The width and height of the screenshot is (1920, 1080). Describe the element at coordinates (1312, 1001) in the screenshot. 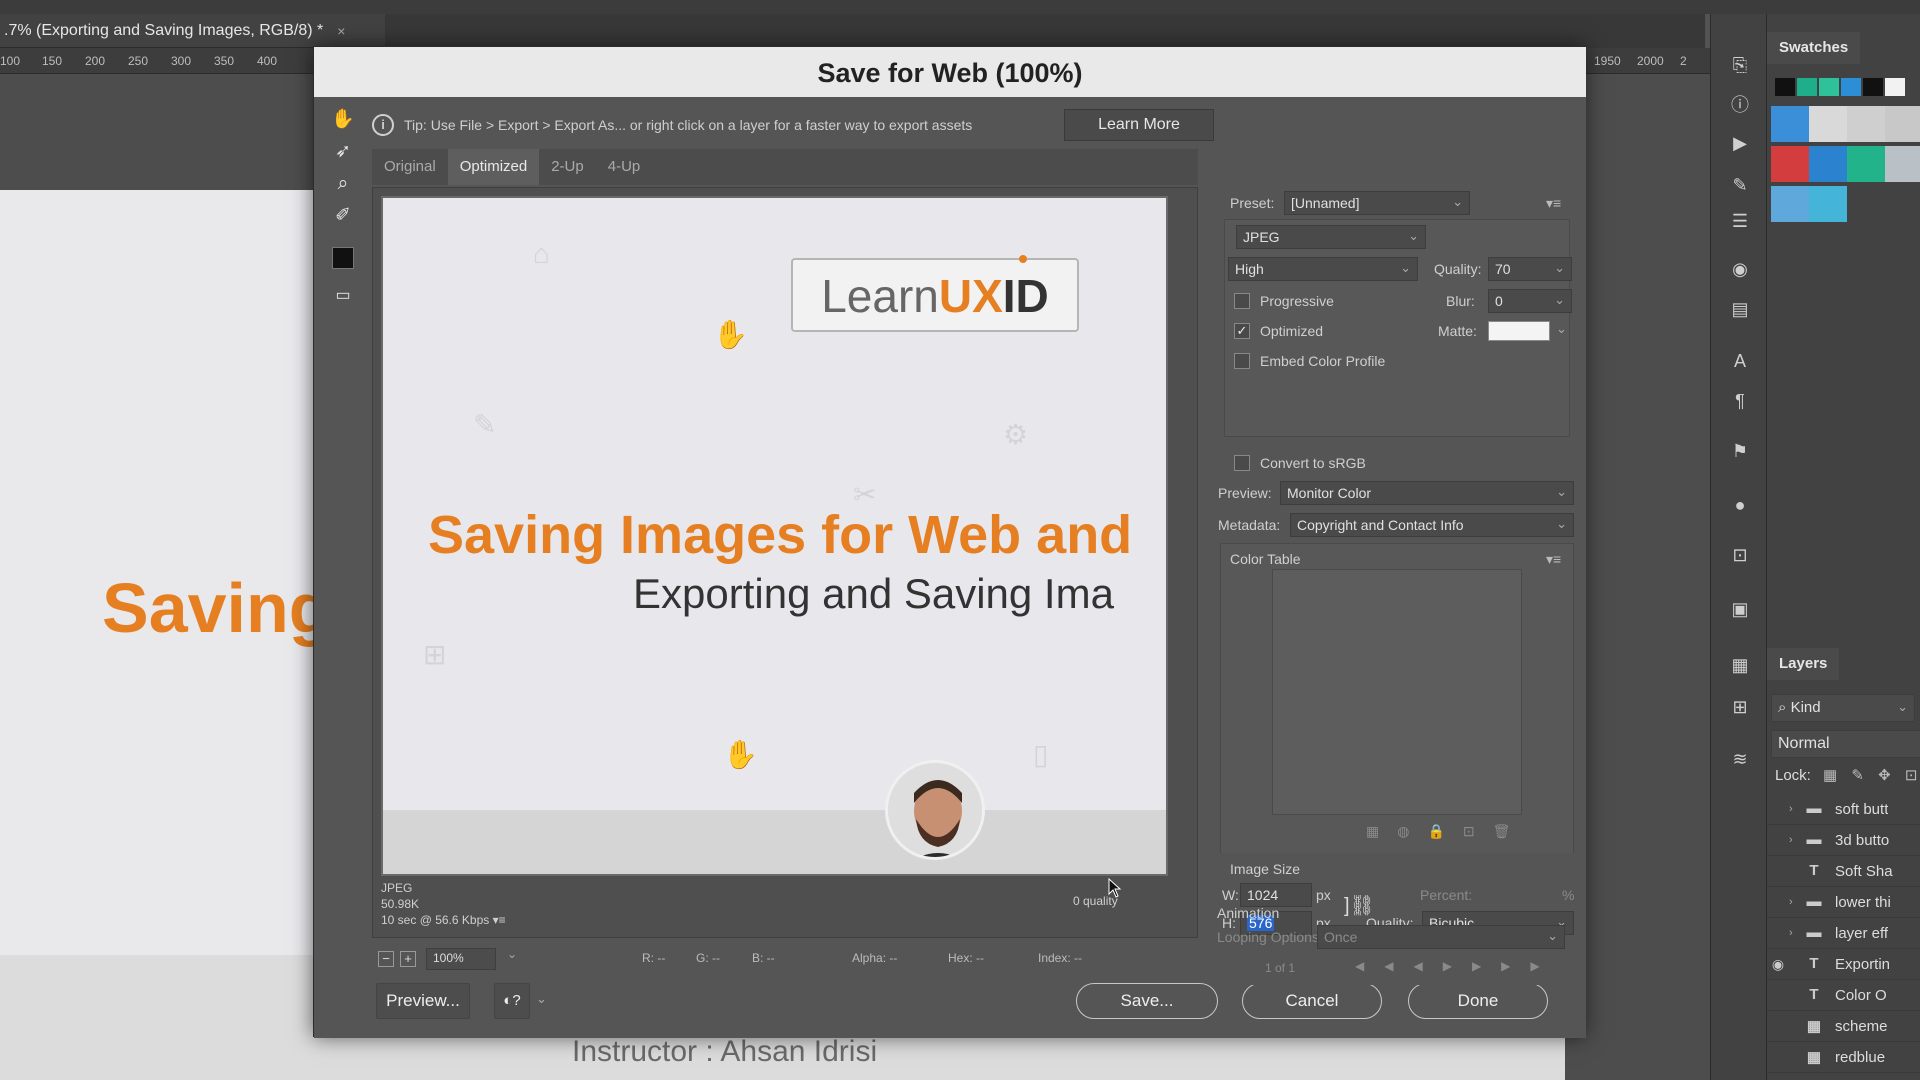

I see `cancel-button: Cancel` at that location.